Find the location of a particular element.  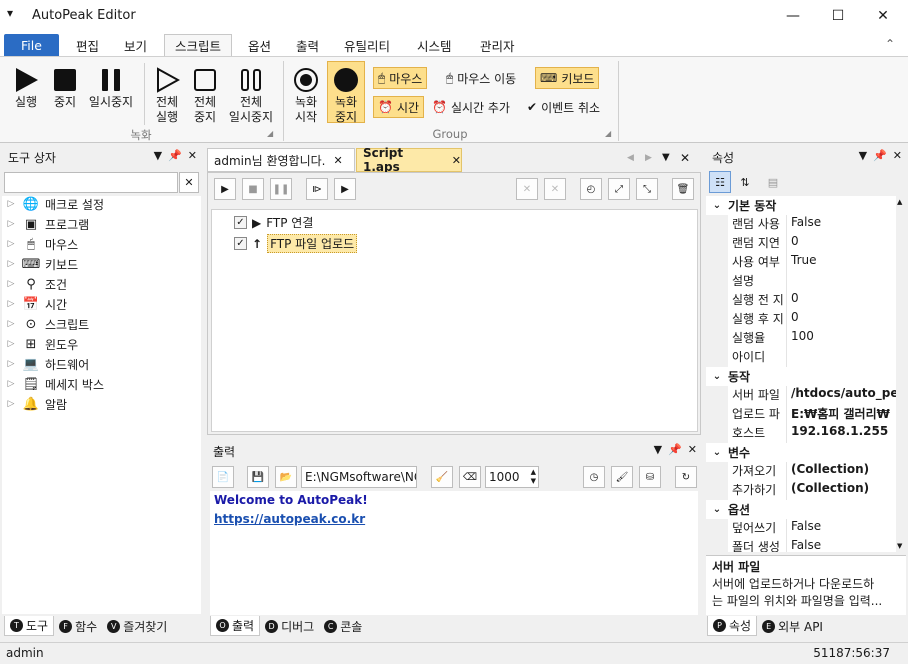

property-row: 사용 여부 True is located at coordinates (801, 262).